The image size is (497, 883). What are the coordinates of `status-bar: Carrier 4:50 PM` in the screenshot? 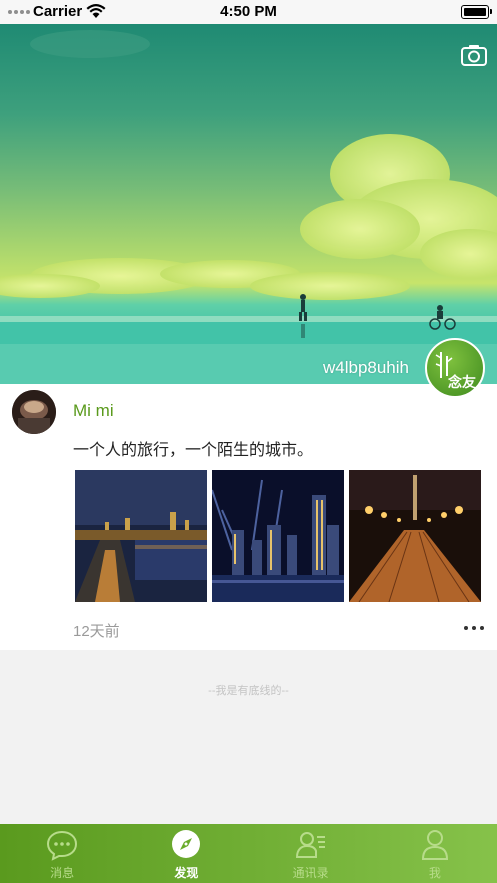 It's located at (248, 12).